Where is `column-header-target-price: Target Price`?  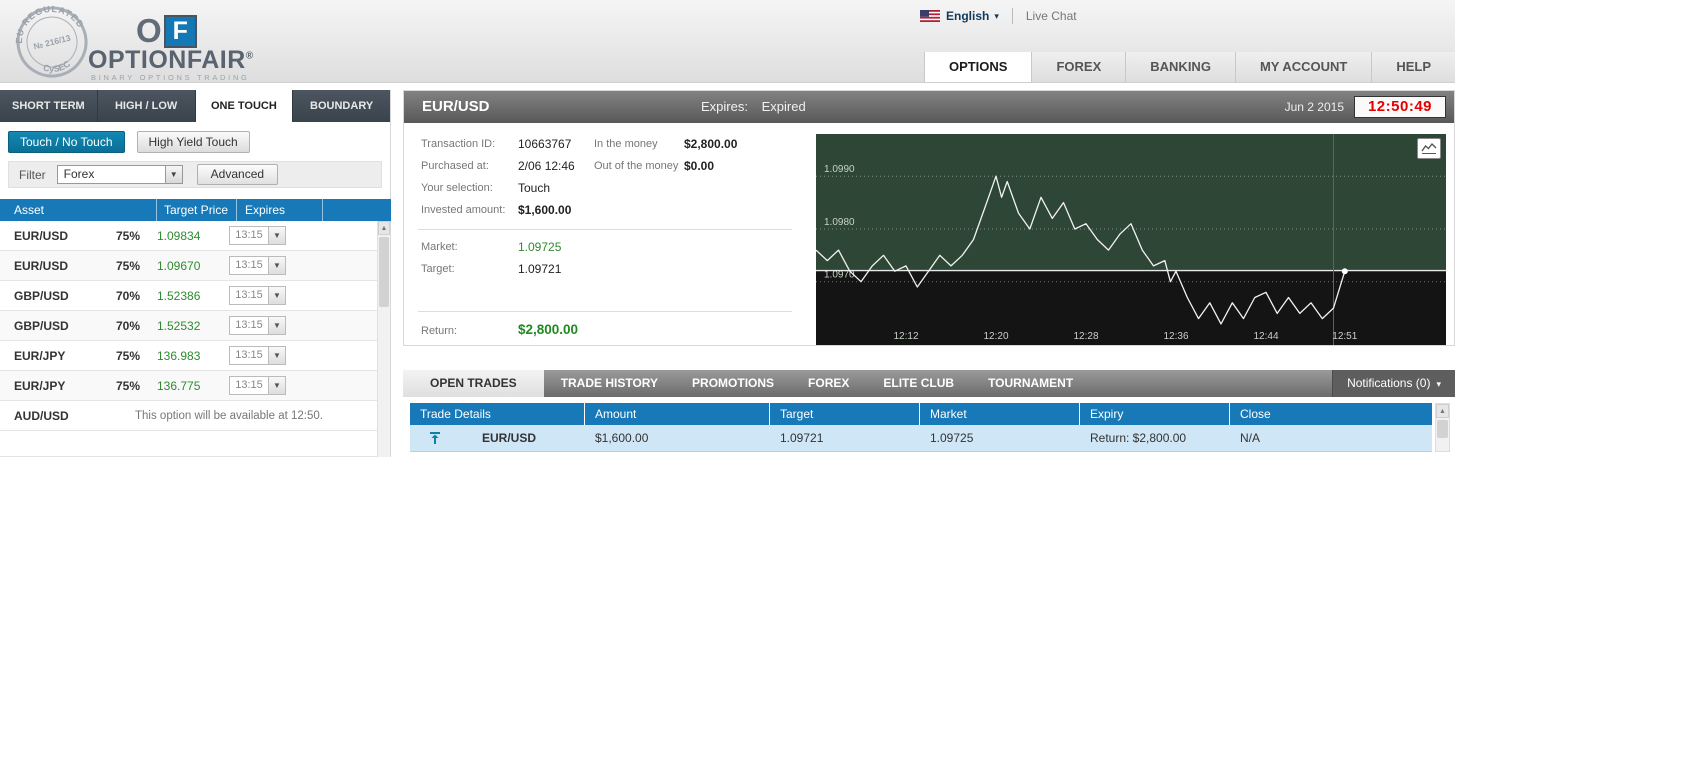 column-header-target-price: Target Price is located at coordinates (197, 210).